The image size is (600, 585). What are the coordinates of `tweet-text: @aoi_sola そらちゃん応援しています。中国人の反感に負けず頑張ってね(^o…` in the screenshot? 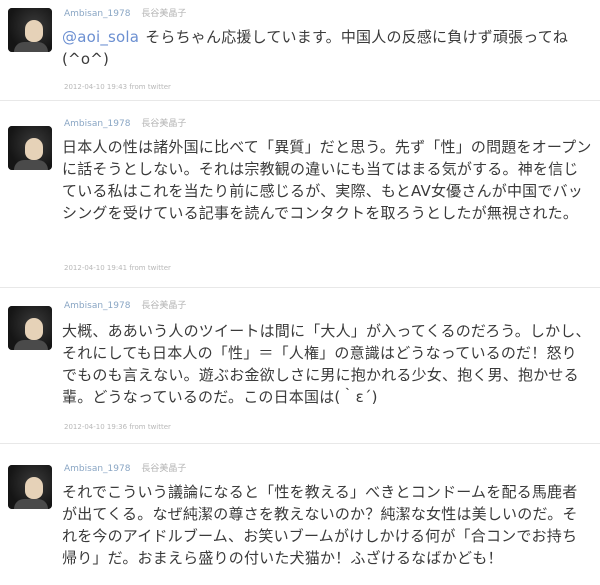 It's located at (327, 48).